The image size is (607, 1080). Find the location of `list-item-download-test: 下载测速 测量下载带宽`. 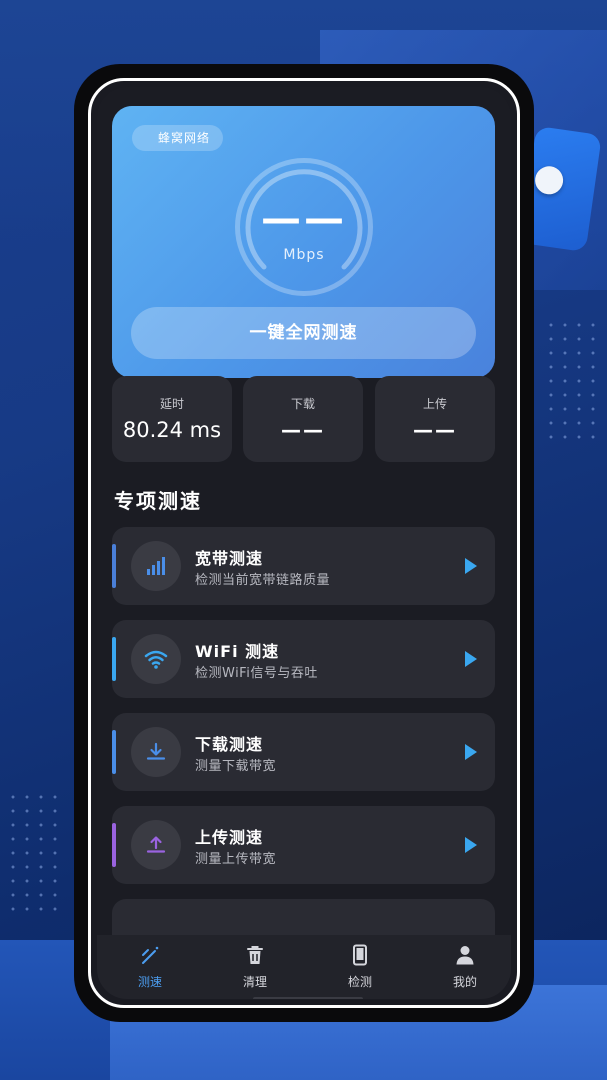

list-item-download-test: 下载测速 测量下载带宽 is located at coordinates (303, 752).